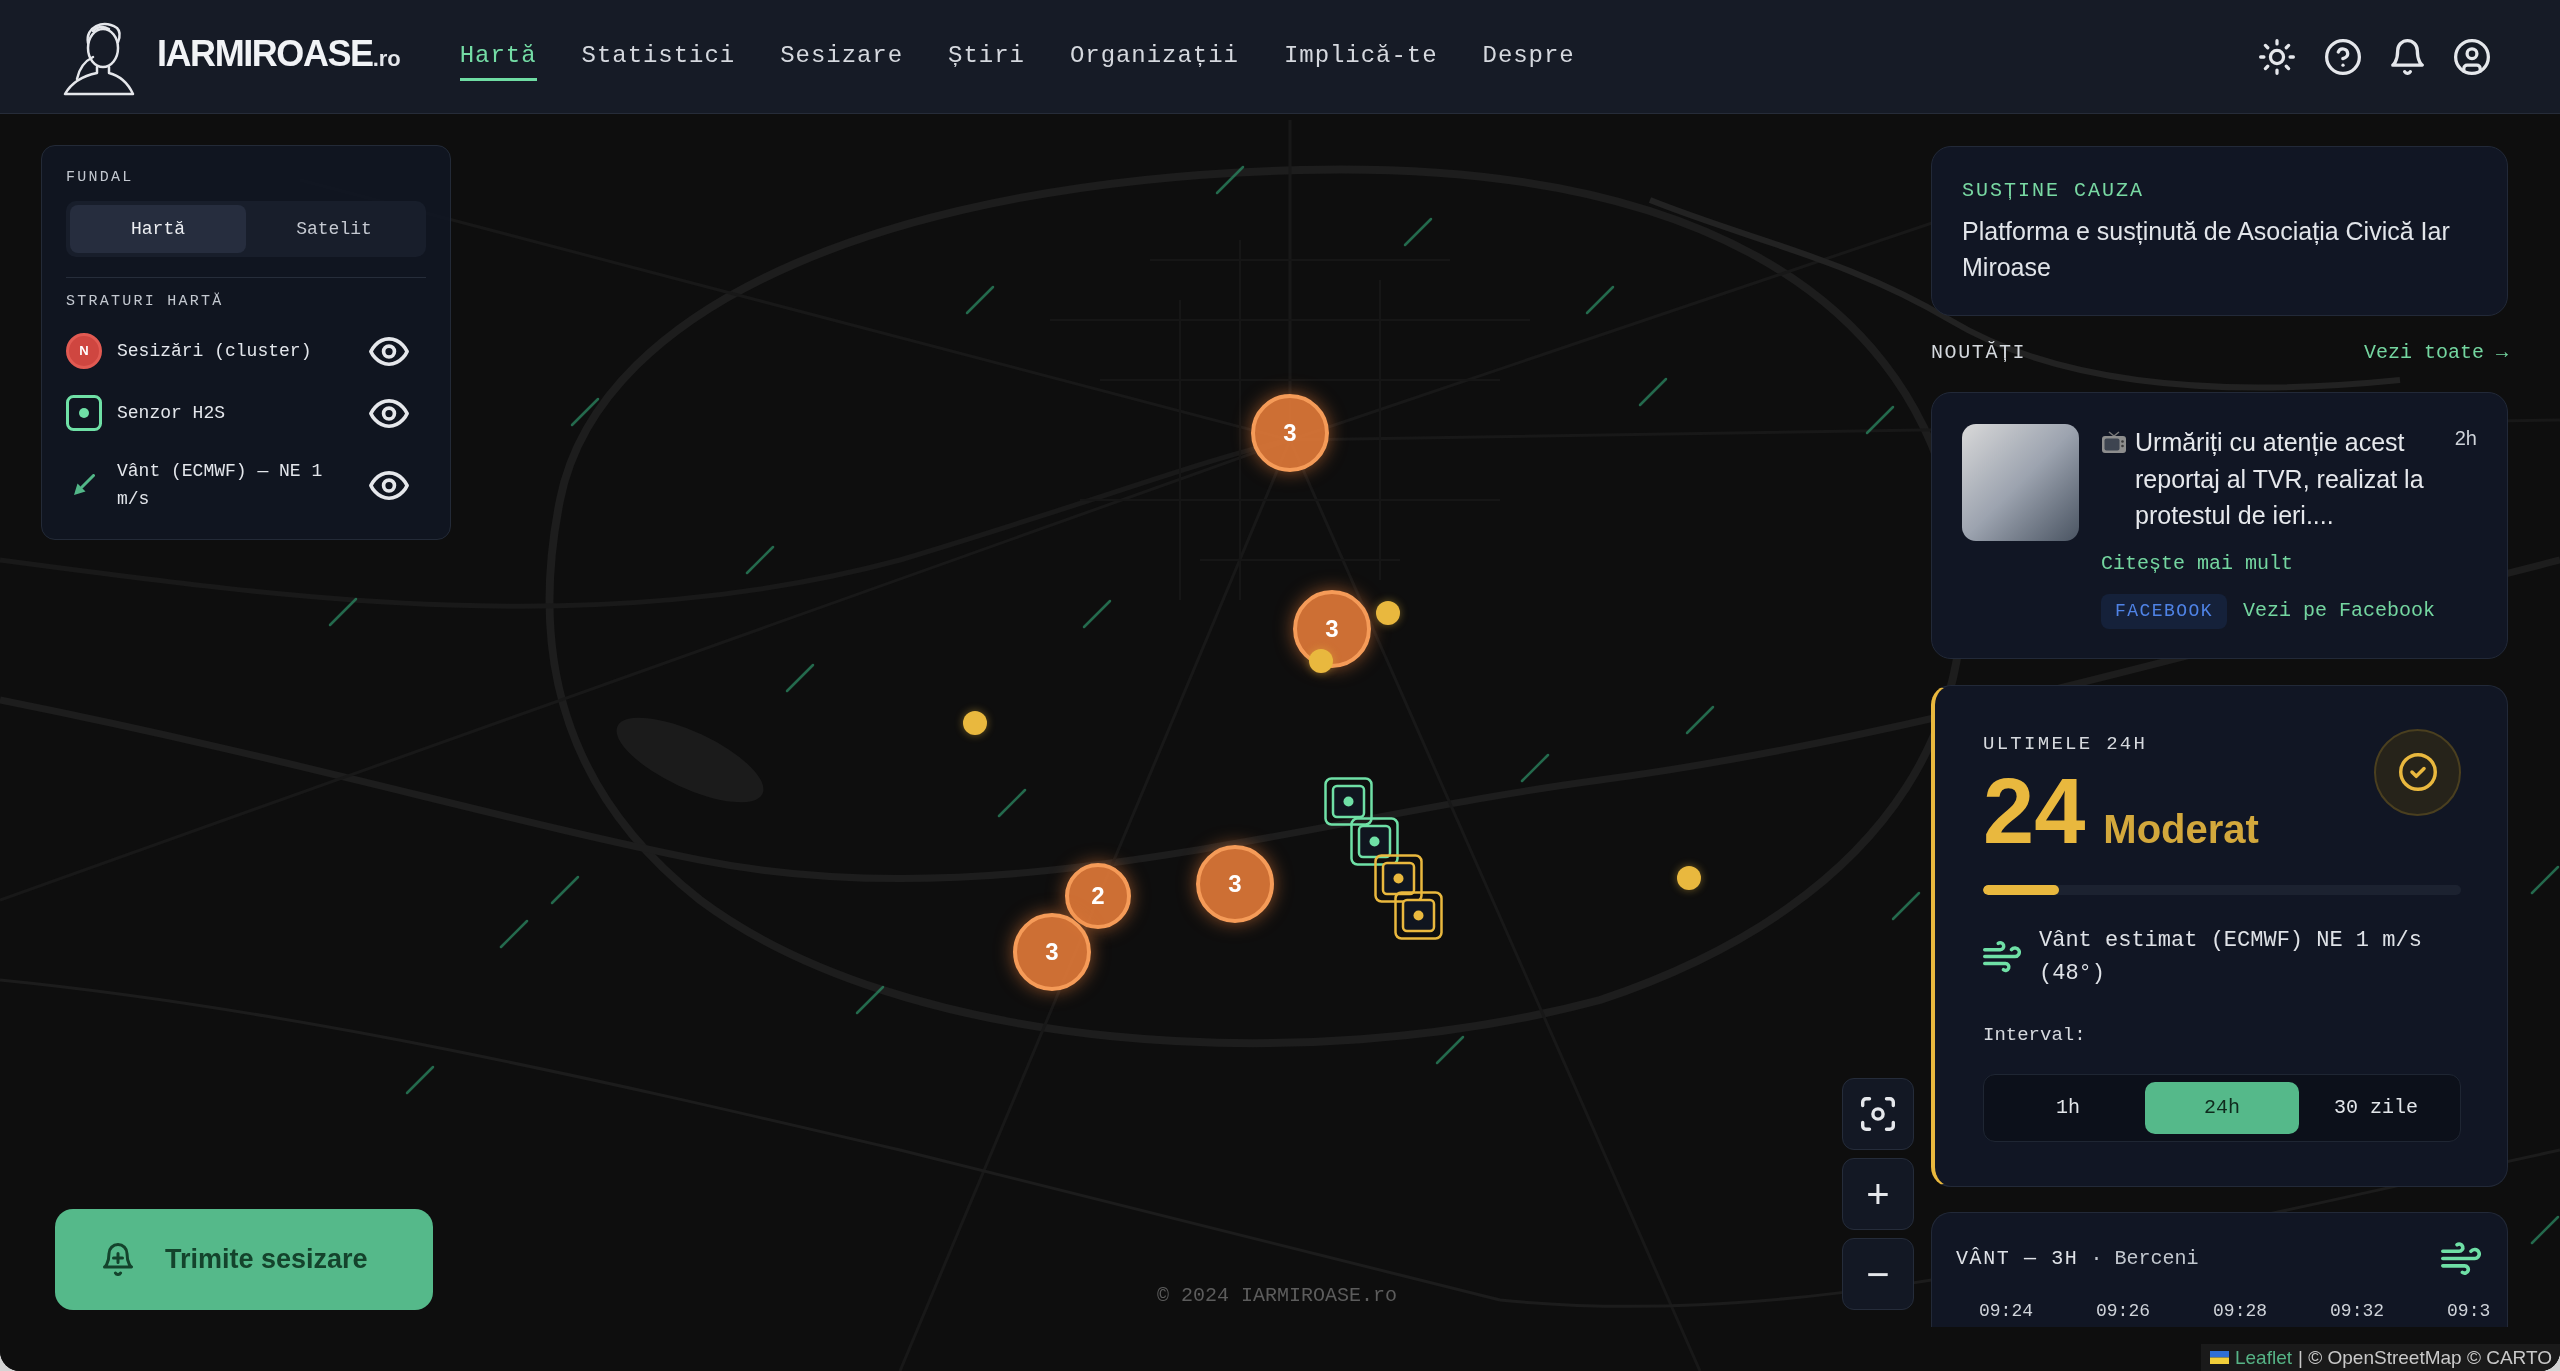  Describe the element at coordinates (2425, 1357) in the screenshot. I see `attribution-text: | © OpenStreetMap © CARTO` at that location.